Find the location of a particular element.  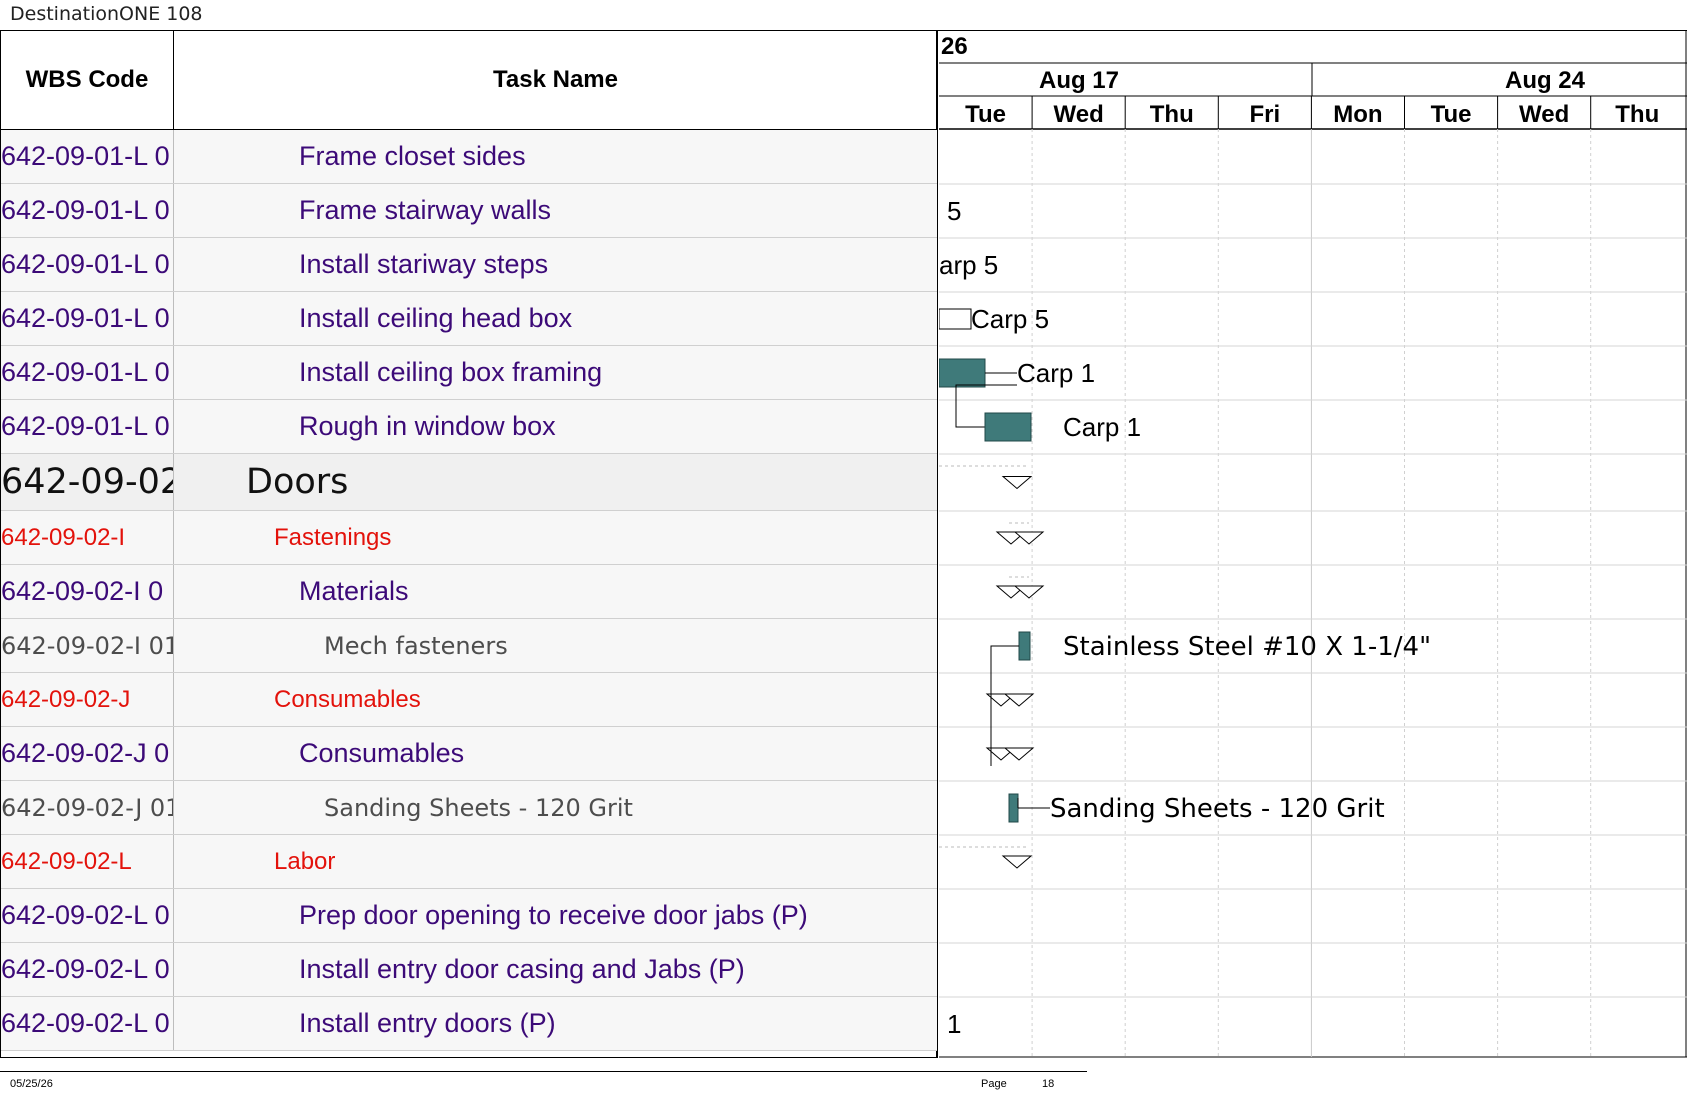

table-row: 642-09-02-I Fastenings is located at coordinates (469, 538).